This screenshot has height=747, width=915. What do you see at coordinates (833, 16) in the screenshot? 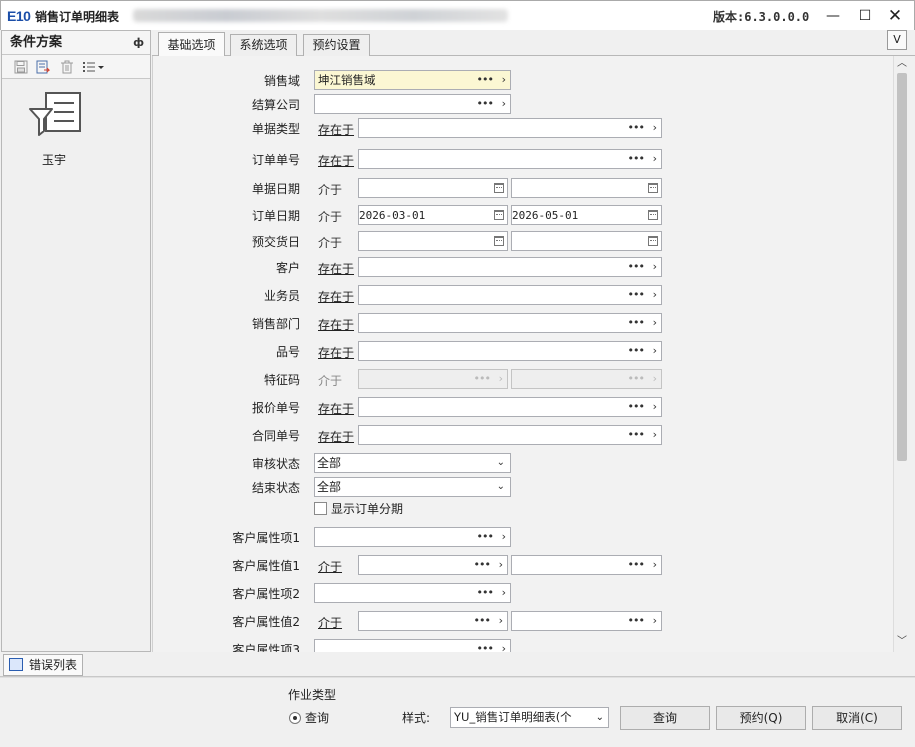
I see `minimize-button: —` at bounding box center [833, 16].